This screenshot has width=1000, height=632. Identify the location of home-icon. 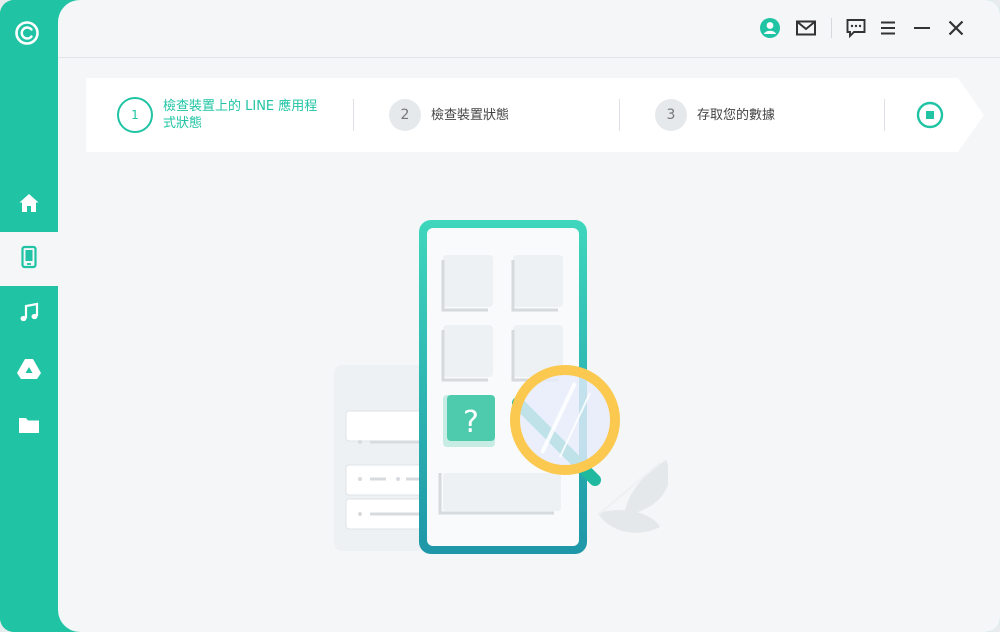
(29, 205).